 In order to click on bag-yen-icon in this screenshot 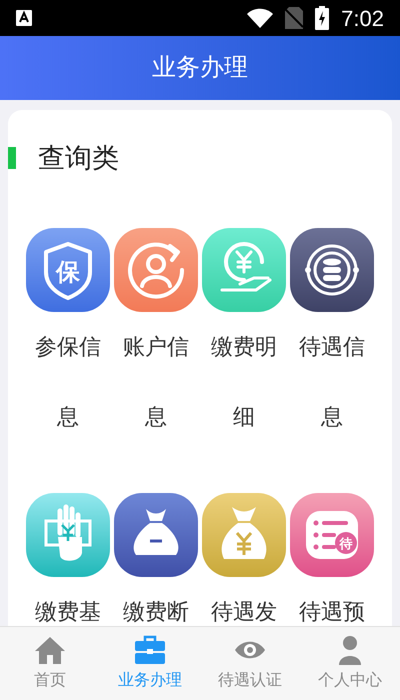, I will do `click(244, 535)`.